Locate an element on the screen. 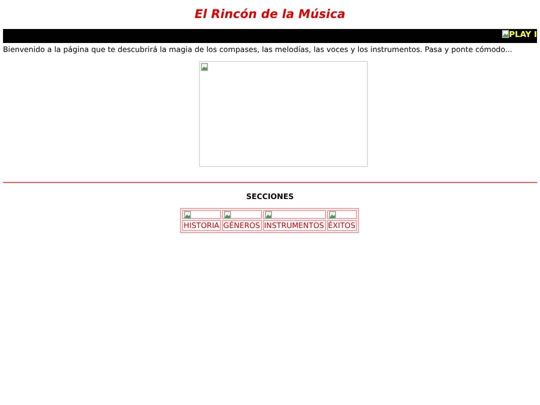  page-title: El Rincón de la Música is located at coordinates (270, 14).